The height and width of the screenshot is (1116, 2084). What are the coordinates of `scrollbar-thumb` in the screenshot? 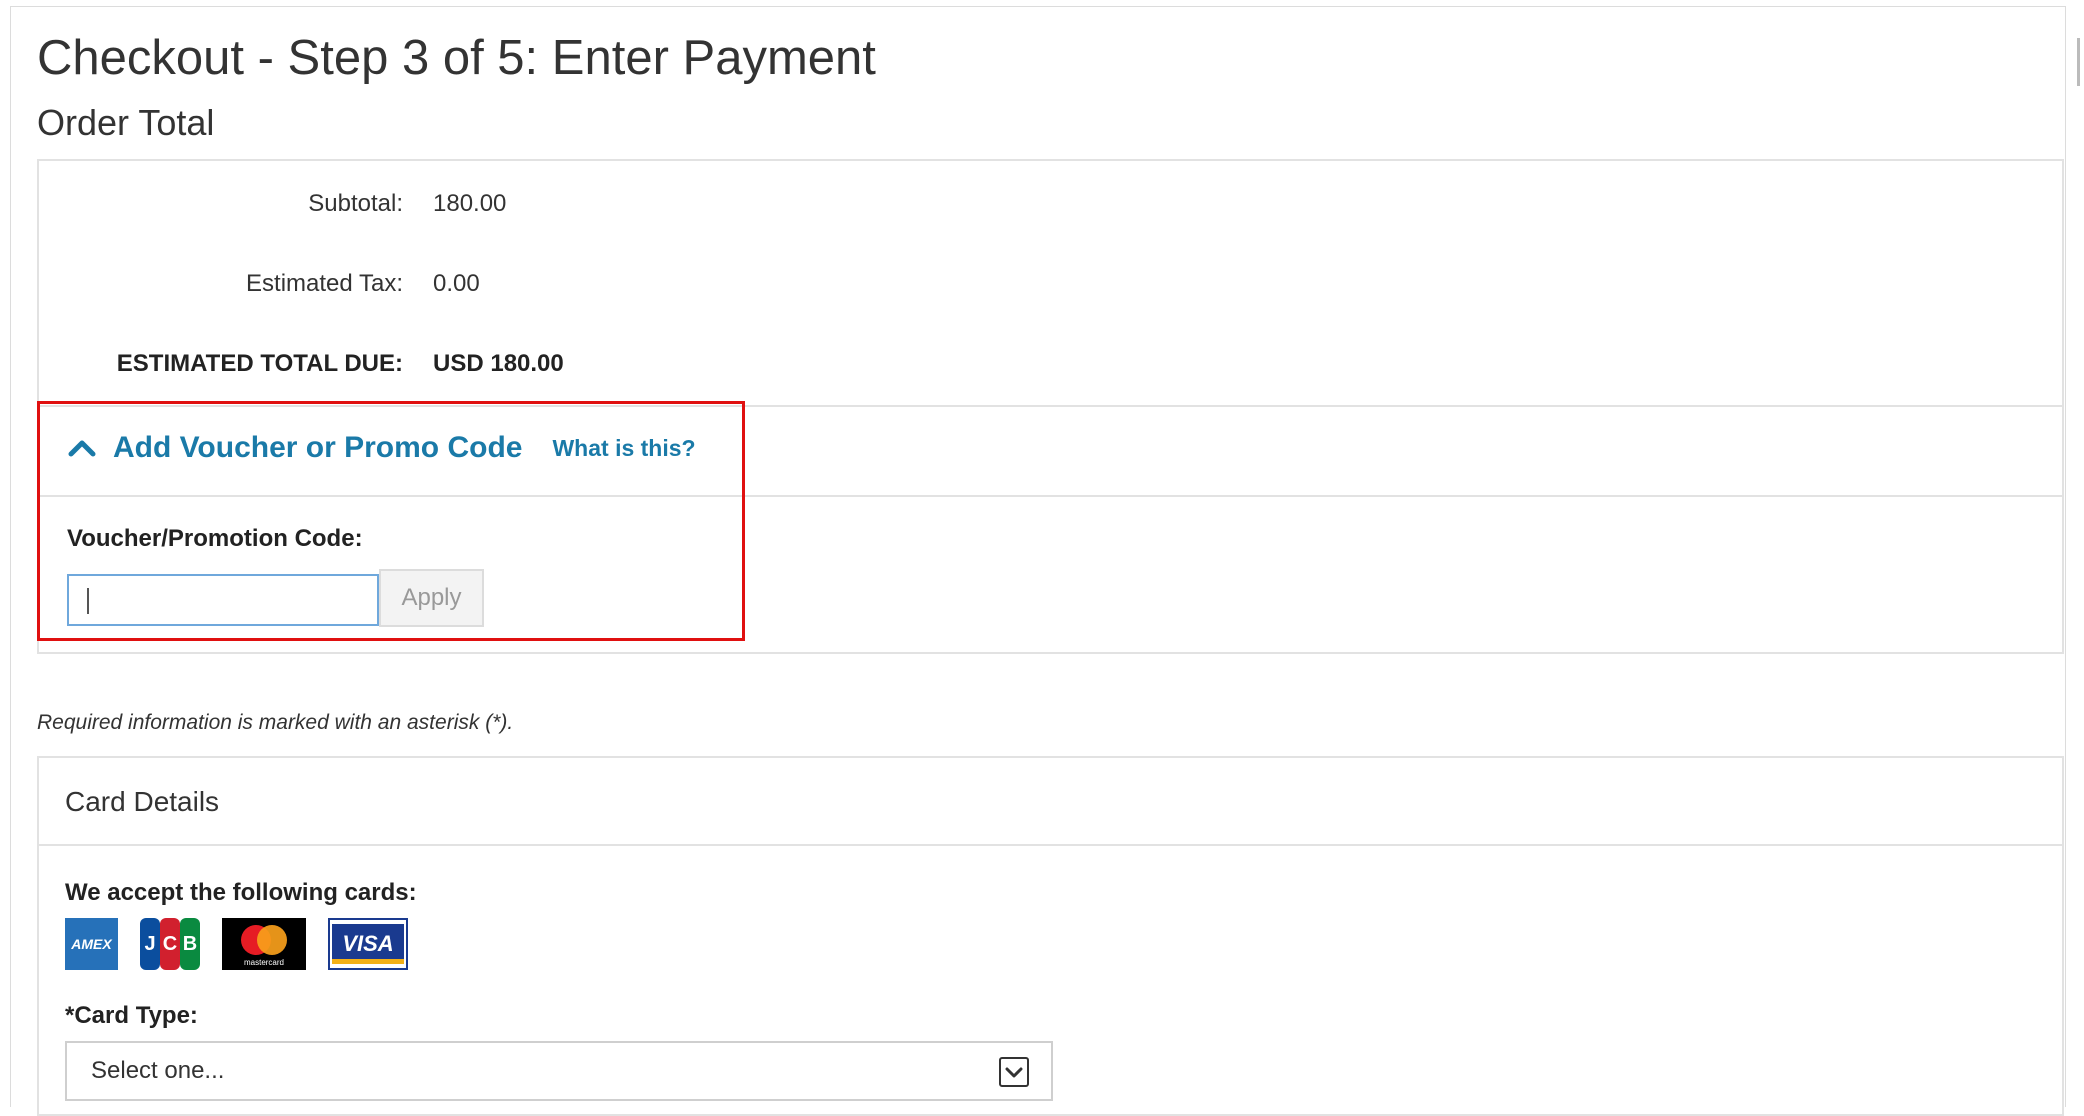 It's located at (2078, 62).